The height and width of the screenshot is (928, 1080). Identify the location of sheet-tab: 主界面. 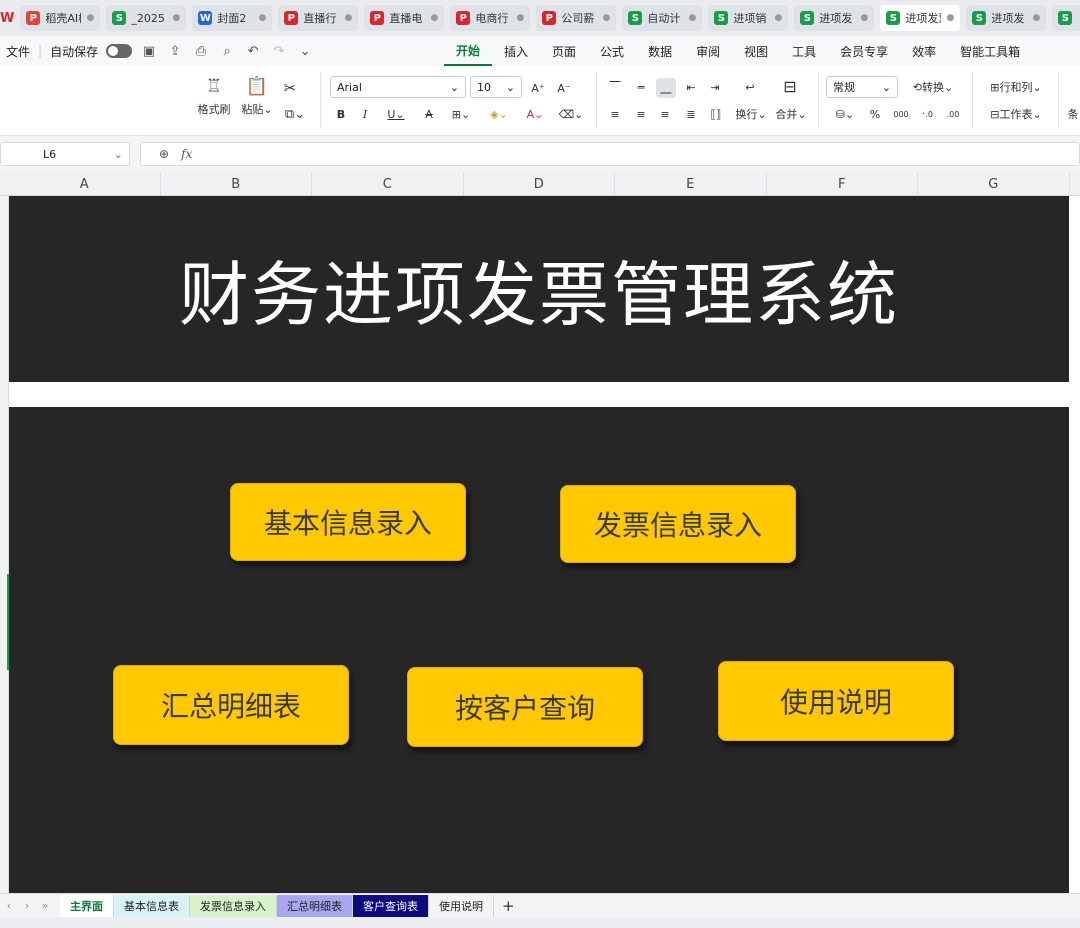
(87, 905).